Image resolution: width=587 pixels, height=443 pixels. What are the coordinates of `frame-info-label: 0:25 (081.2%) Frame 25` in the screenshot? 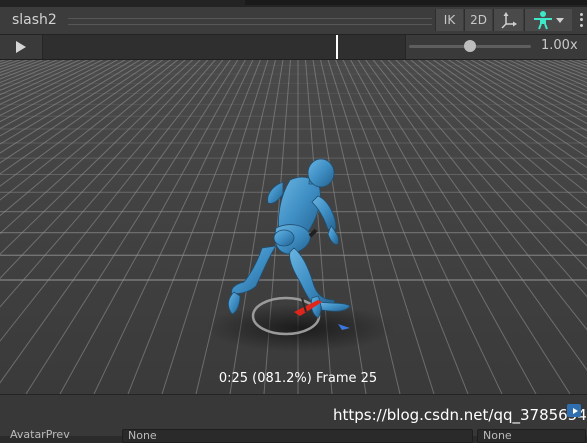 It's located at (298, 378).